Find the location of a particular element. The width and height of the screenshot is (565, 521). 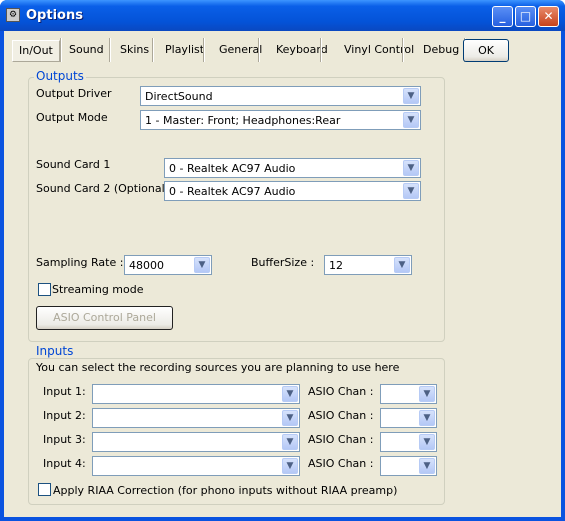

tab-skins: Skins is located at coordinates (134, 51).